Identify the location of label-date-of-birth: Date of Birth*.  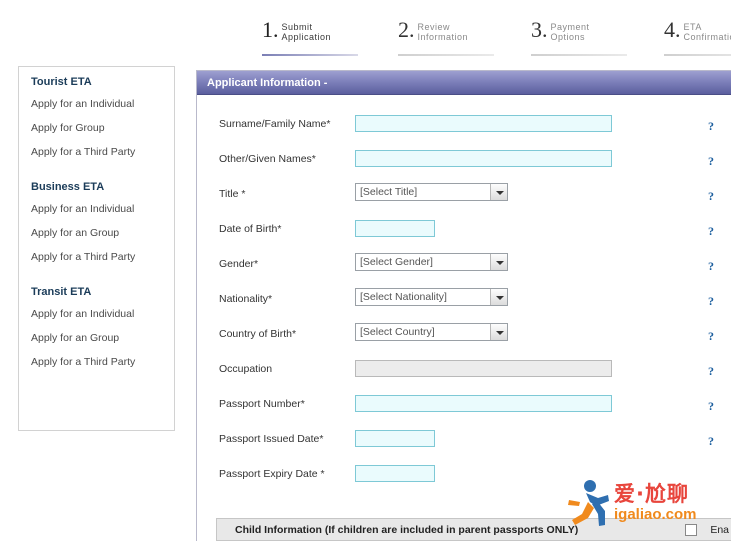
(250, 229).